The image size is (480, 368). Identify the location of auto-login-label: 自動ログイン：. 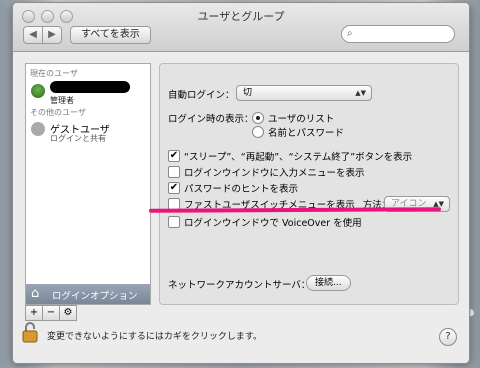
(201, 95).